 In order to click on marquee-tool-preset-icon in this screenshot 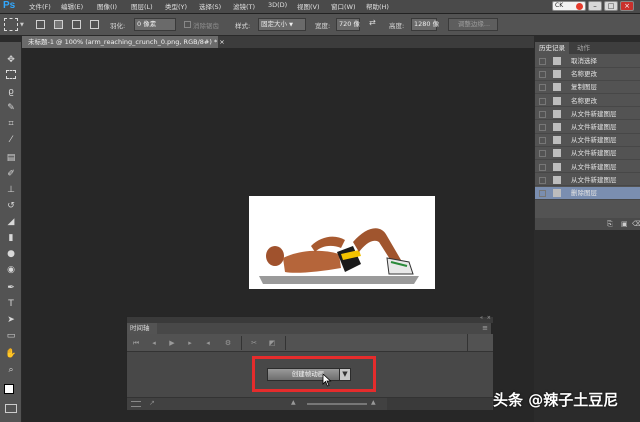, I will do `click(11, 24)`.